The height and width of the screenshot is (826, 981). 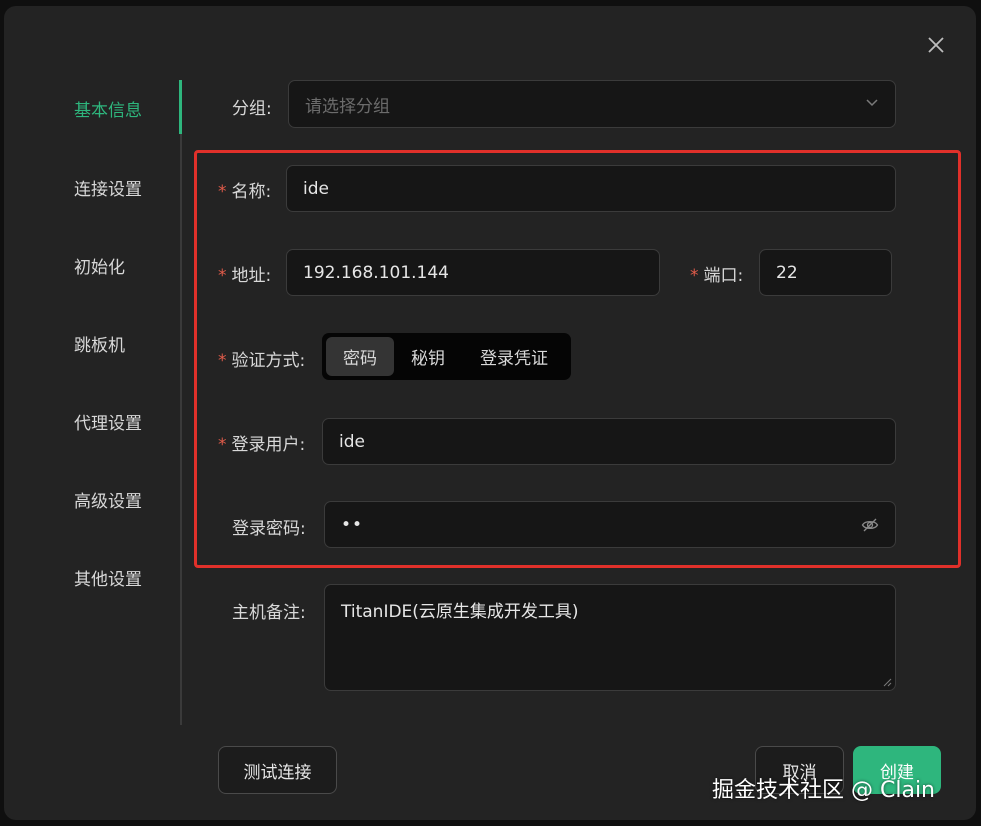 I want to click on close-icon, so click(x=936, y=45).